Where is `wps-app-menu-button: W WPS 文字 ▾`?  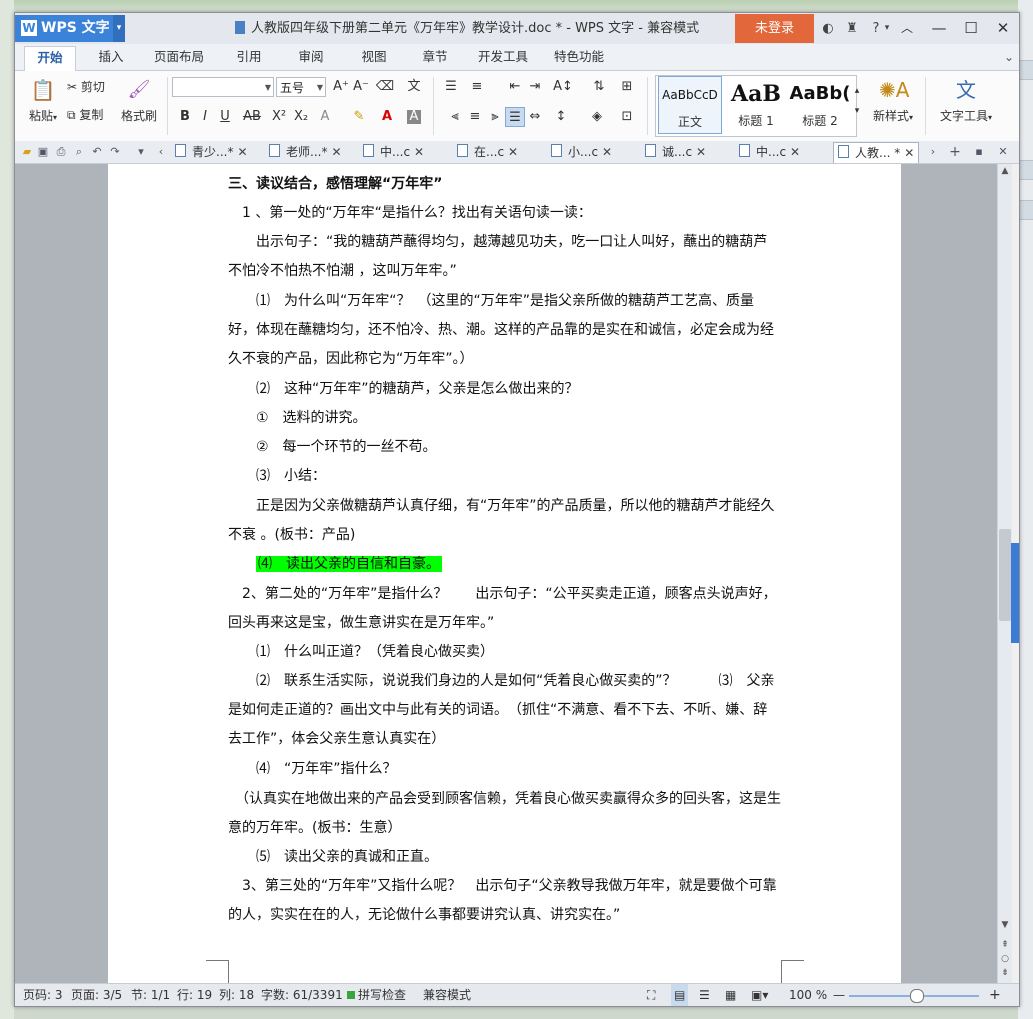 wps-app-menu-button: W WPS 文字 ▾ is located at coordinates (70, 28).